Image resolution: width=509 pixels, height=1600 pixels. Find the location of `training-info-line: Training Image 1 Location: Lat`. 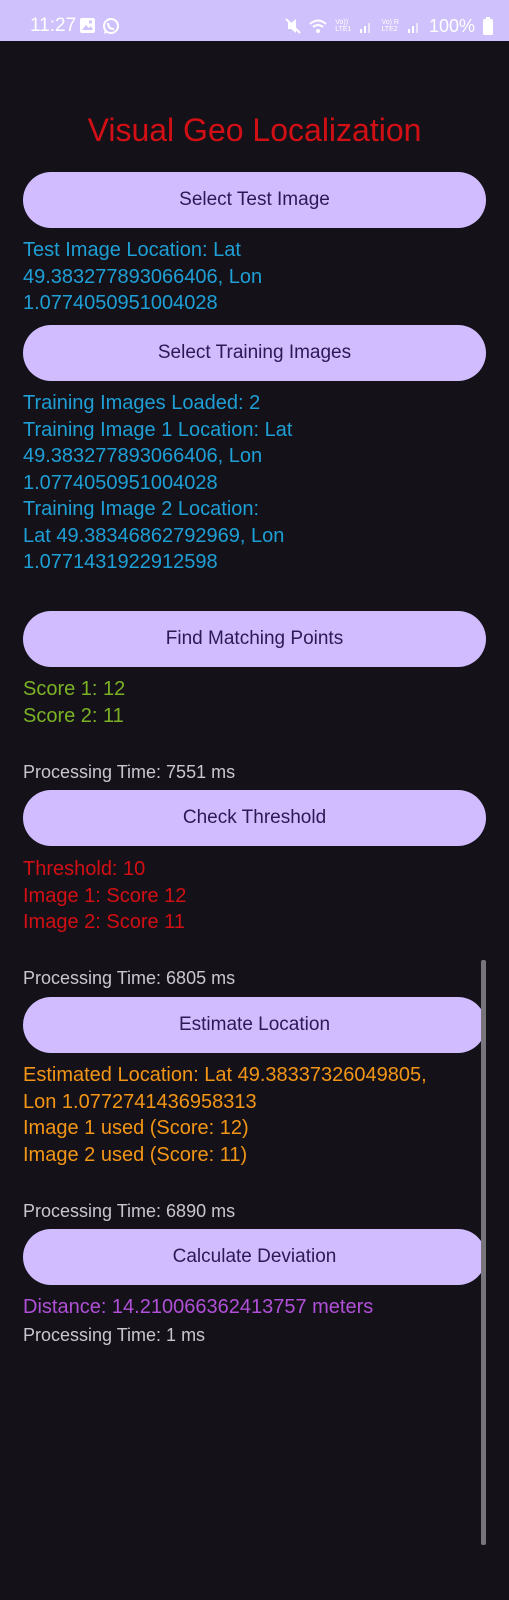

training-info-line: Training Image 1 Location: Lat is located at coordinates (158, 429).